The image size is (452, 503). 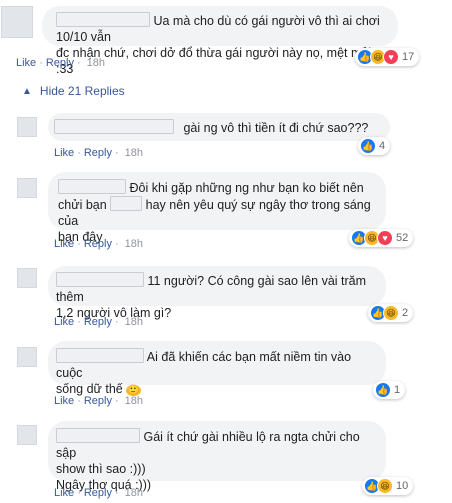 I want to click on comment-text: gài ng vô thì tiền ít đi chứ sao???, so click(x=276, y=128).